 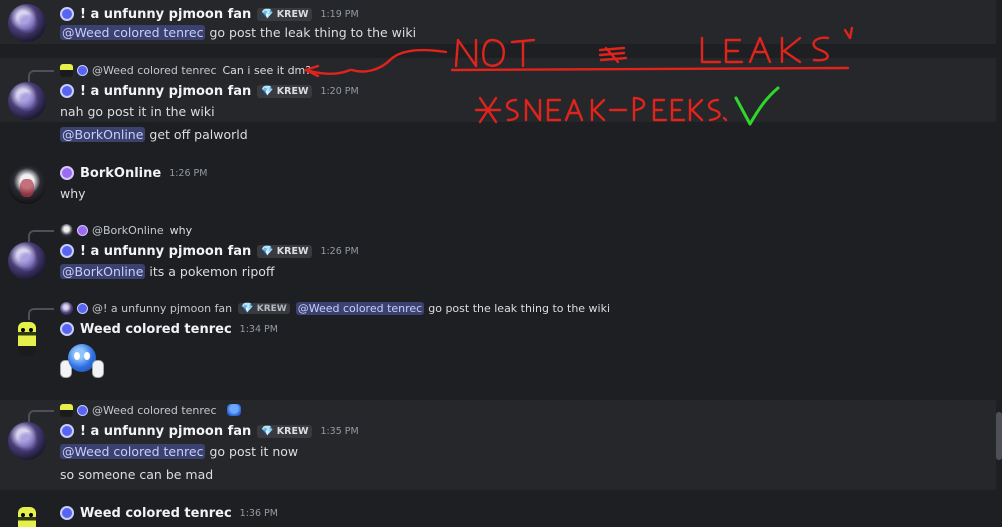 I want to click on message-text: nah go post it in the wiki, so click(x=137, y=111).